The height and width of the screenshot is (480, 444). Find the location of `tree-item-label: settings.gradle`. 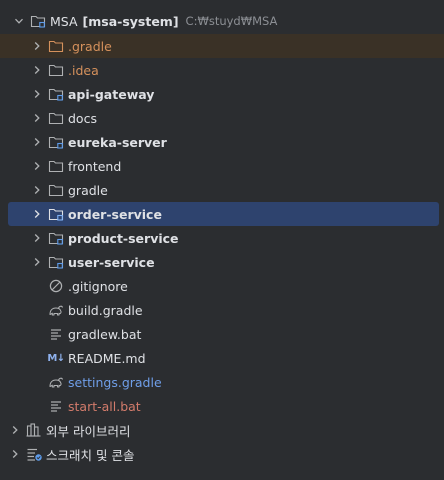

tree-item-label: settings.gradle is located at coordinates (115, 382).